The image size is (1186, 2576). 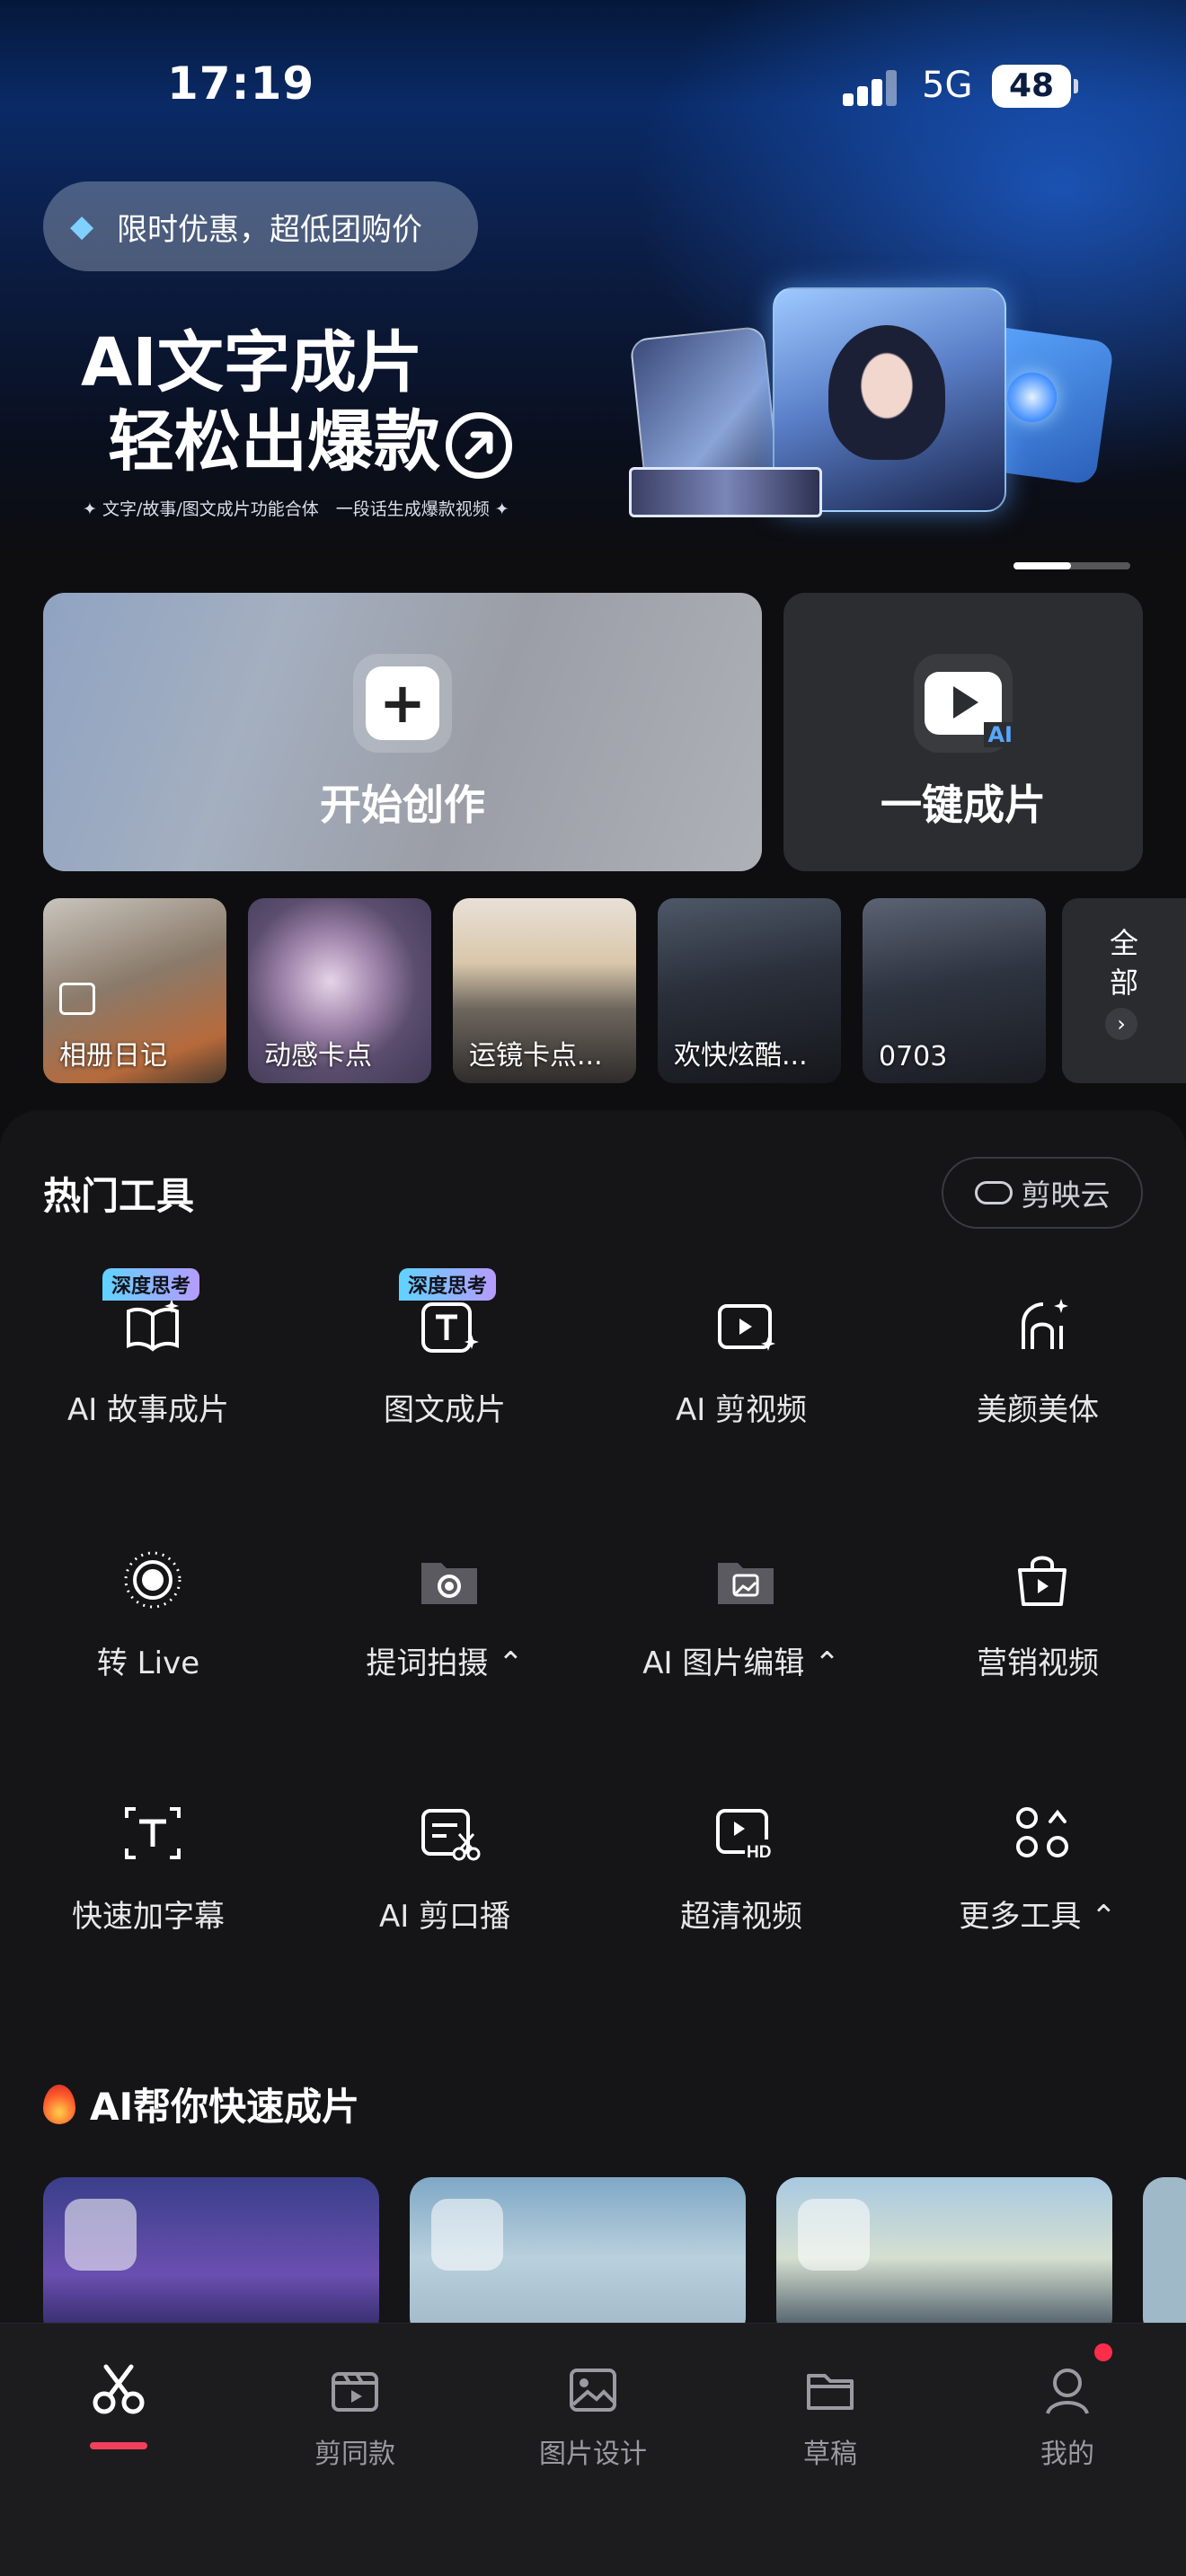 What do you see at coordinates (1038, 1385) in the screenshot?
I see `tool-item: 美颜美体` at bounding box center [1038, 1385].